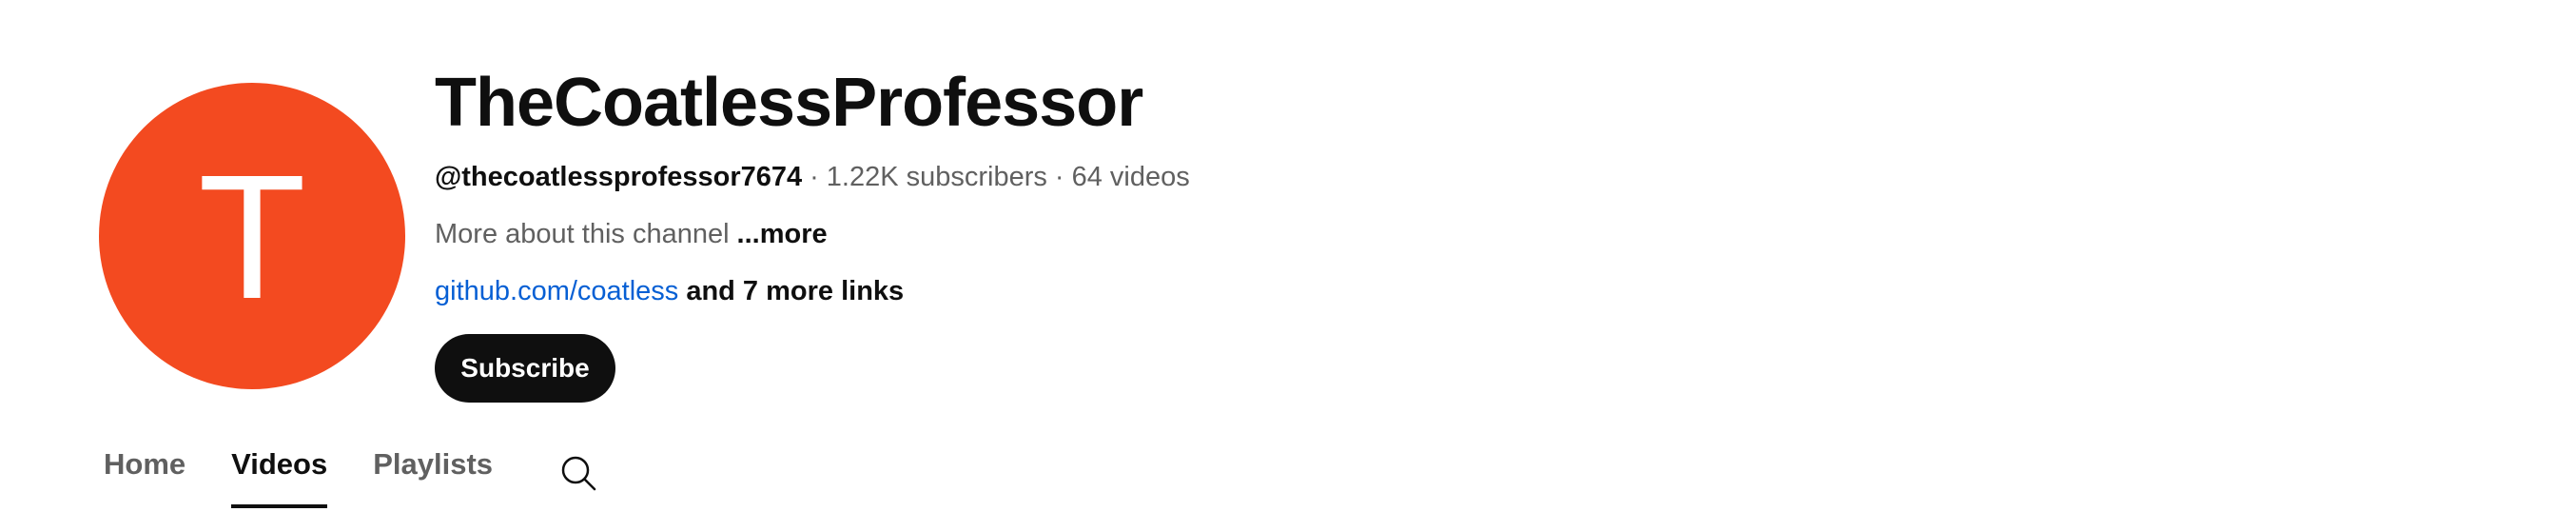  I want to click on tab-videos: Videos, so click(279, 476).